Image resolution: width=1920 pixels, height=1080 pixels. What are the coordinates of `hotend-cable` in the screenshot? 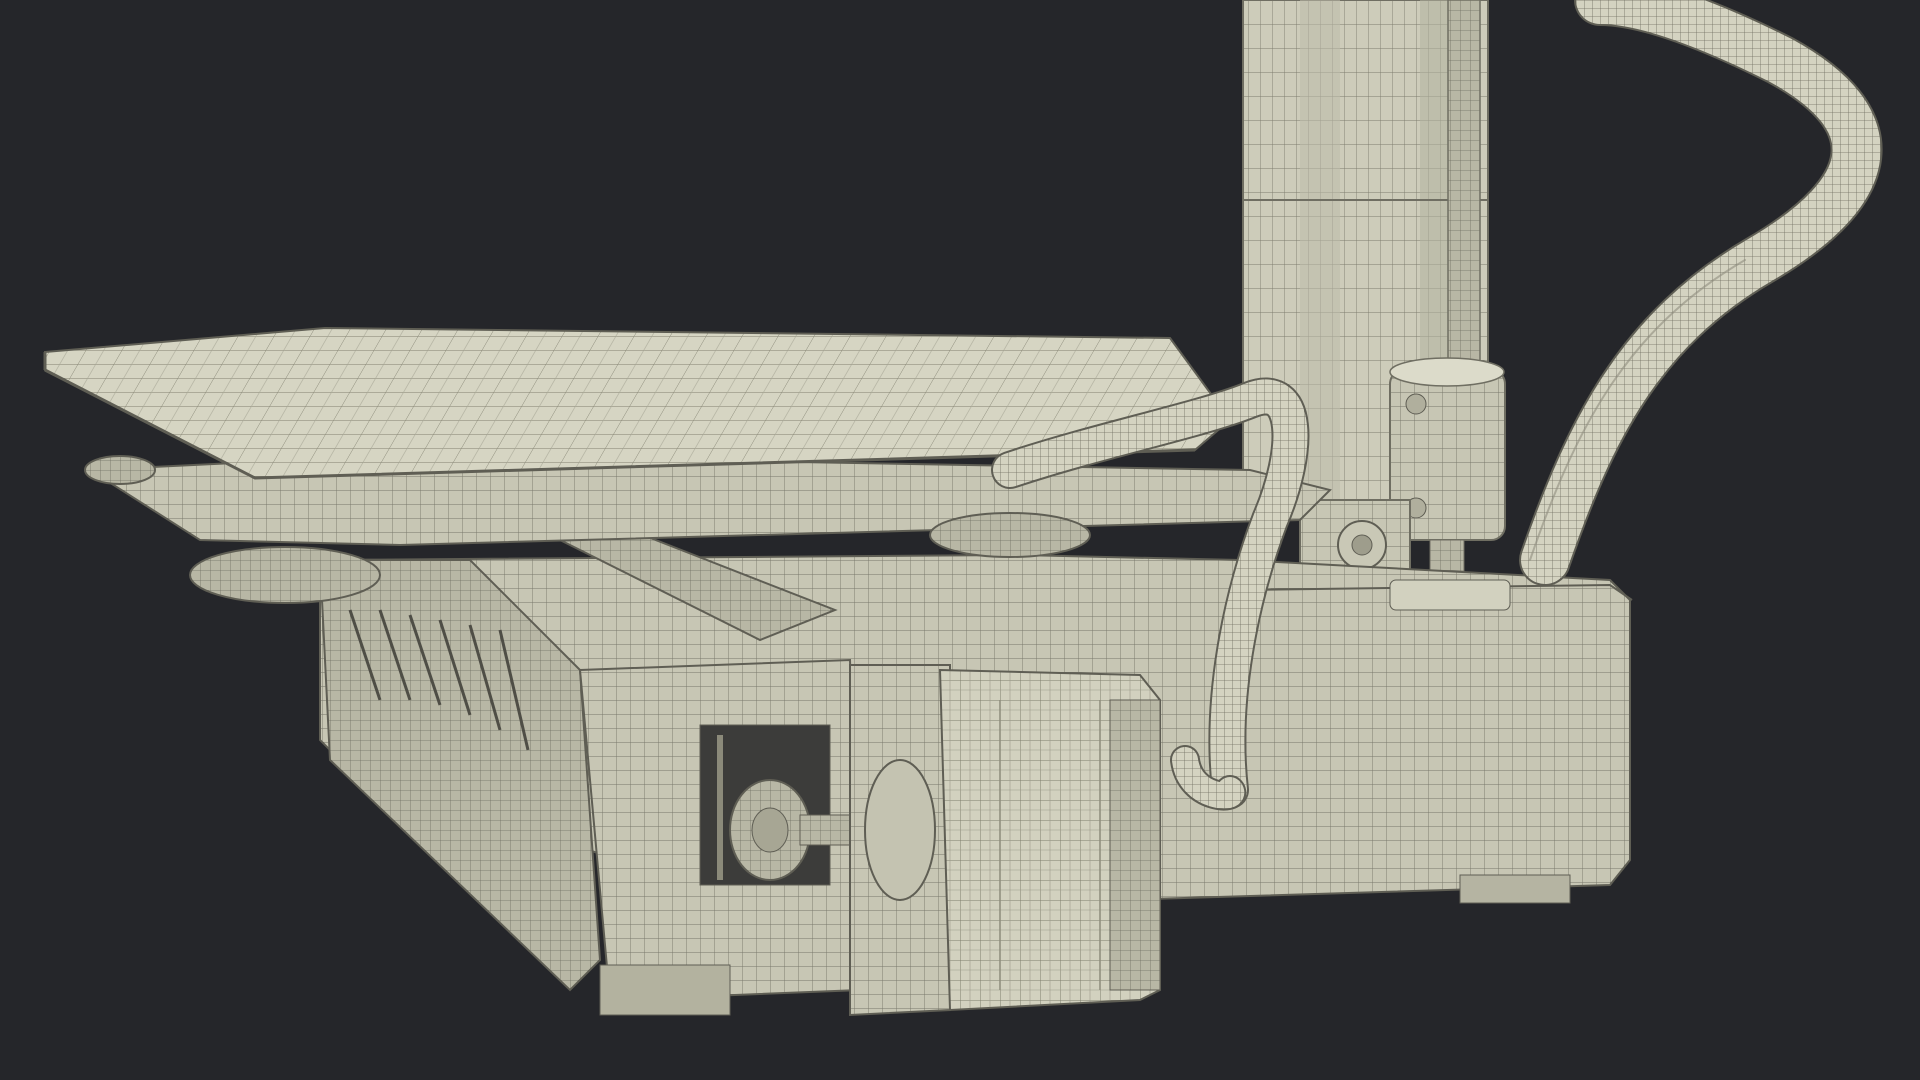 It's located at (1701, 293).